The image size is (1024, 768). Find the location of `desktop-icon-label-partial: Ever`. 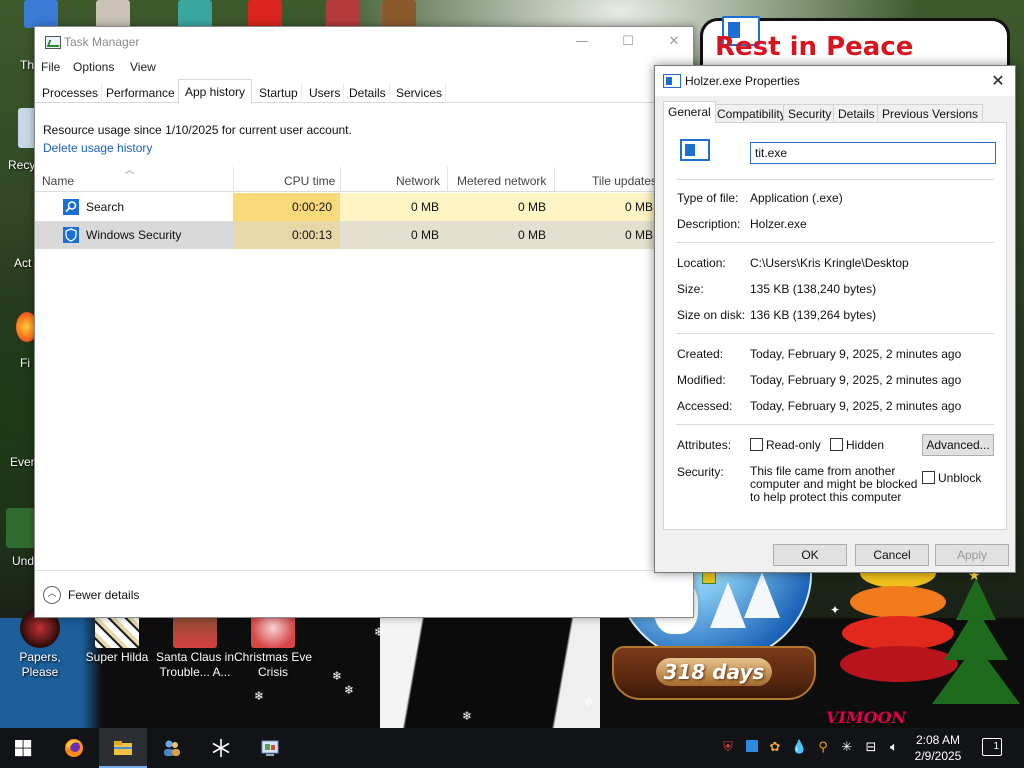

desktop-icon-label-partial: Ever is located at coordinates (22, 462).